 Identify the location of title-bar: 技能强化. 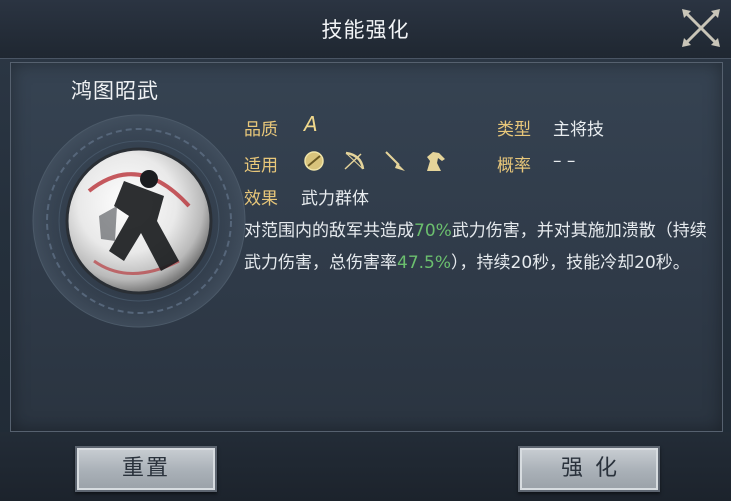
(365, 29).